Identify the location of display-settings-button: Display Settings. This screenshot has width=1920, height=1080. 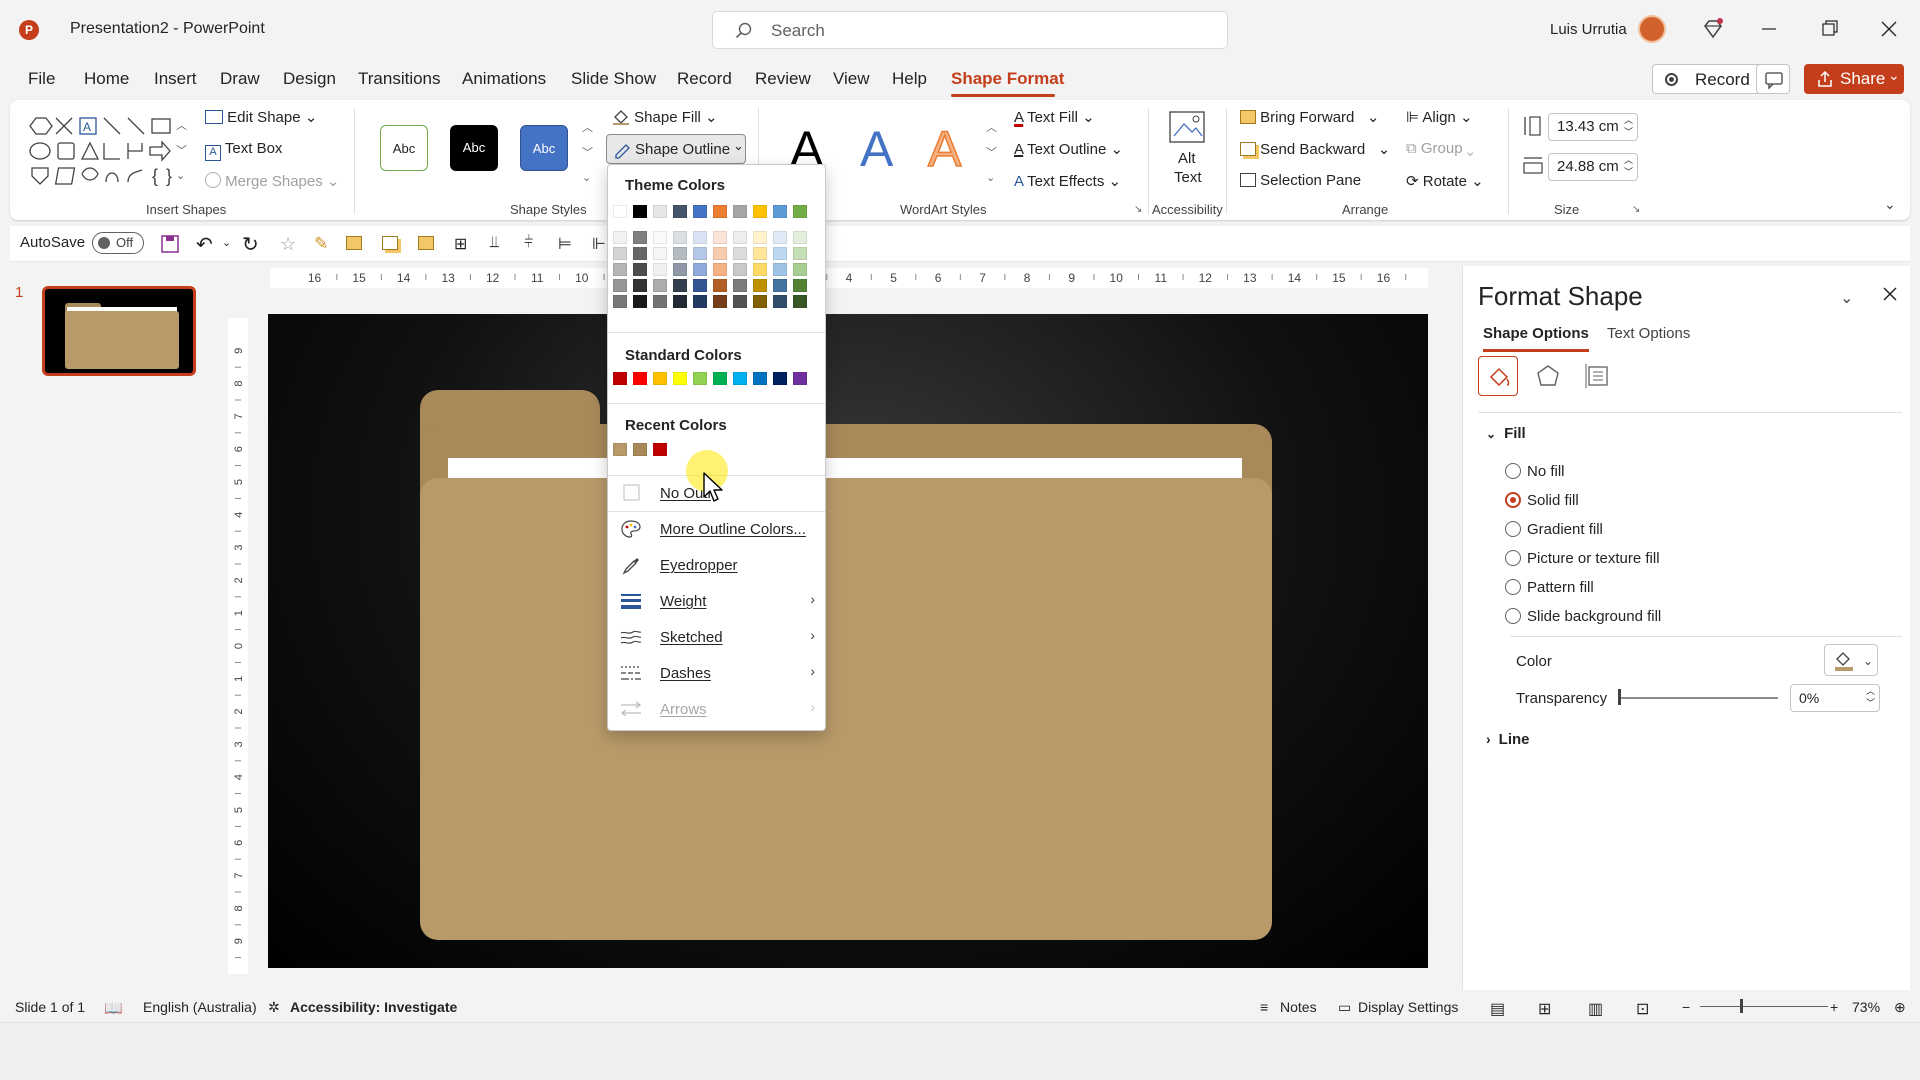
(1408, 1007).